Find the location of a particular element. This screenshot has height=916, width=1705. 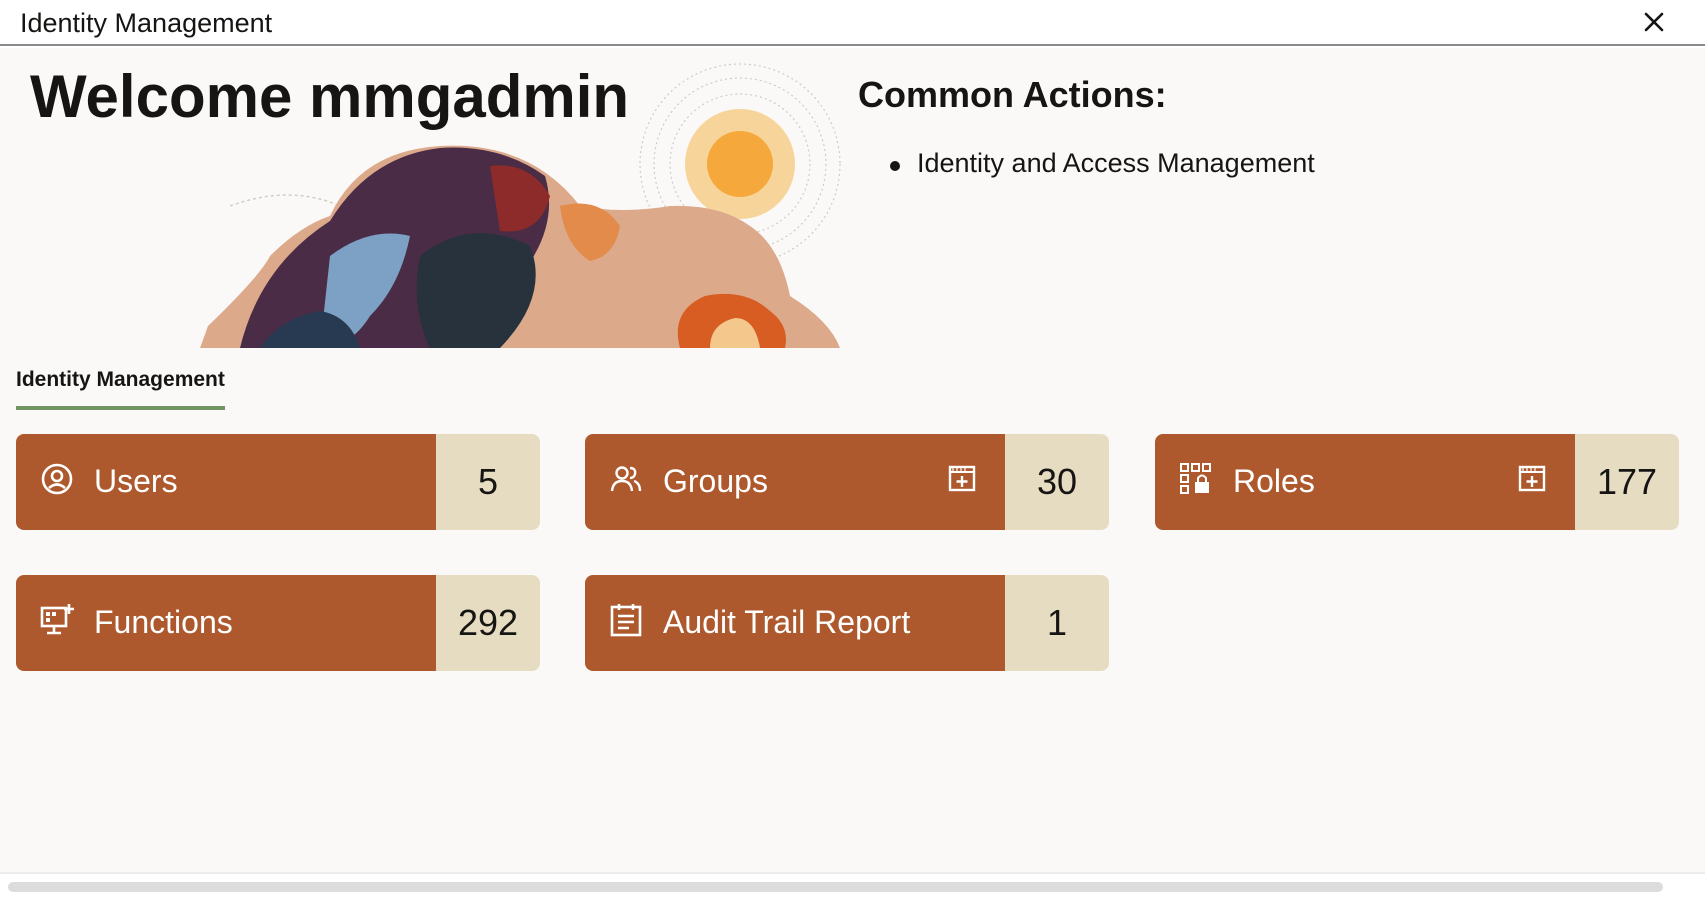

divider is located at coordinates (852, 873).